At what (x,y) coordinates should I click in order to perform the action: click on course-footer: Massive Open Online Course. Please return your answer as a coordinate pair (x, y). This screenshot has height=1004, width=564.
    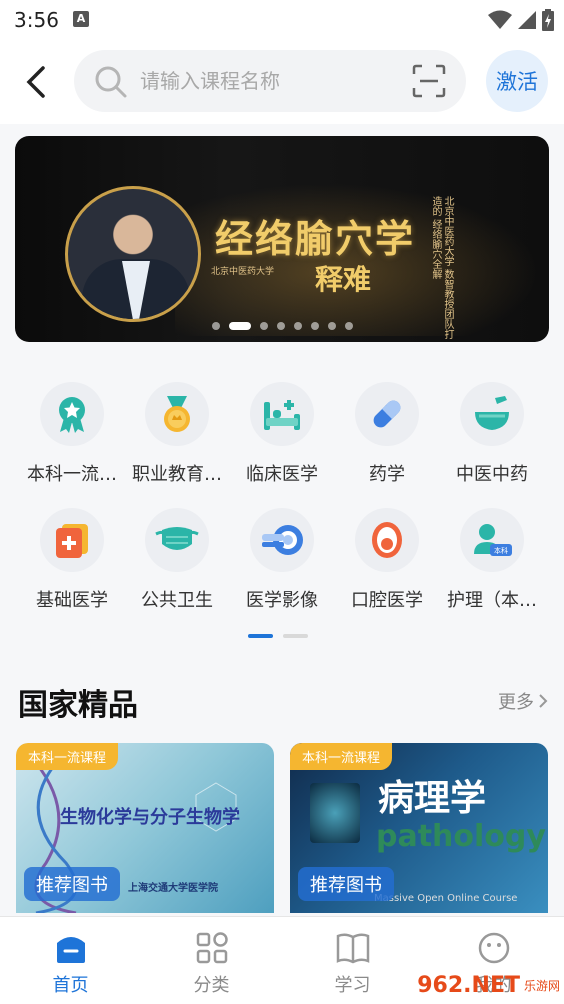
    Looking at the image, I should click on (446, 898).